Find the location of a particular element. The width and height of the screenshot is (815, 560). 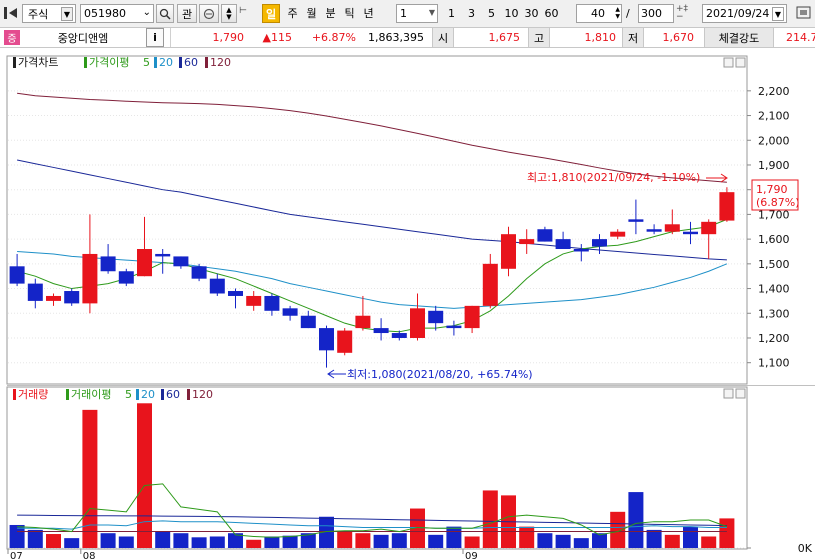

link-button is located at coordinates (209, 13).